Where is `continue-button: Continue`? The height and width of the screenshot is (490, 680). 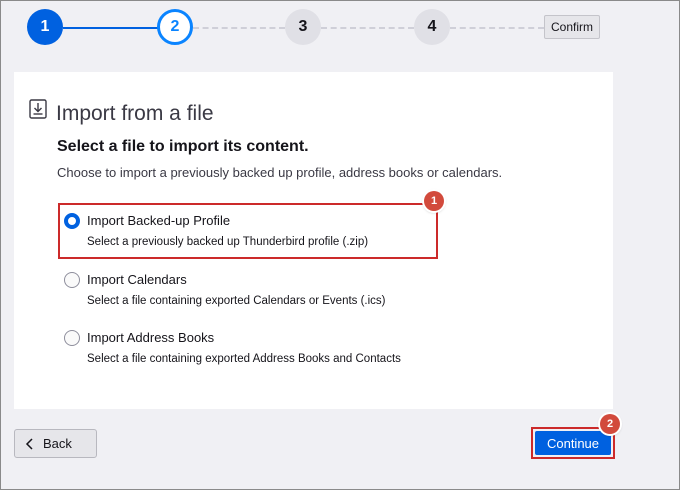
continue-button: Continue is located at coordinates (573, 443).